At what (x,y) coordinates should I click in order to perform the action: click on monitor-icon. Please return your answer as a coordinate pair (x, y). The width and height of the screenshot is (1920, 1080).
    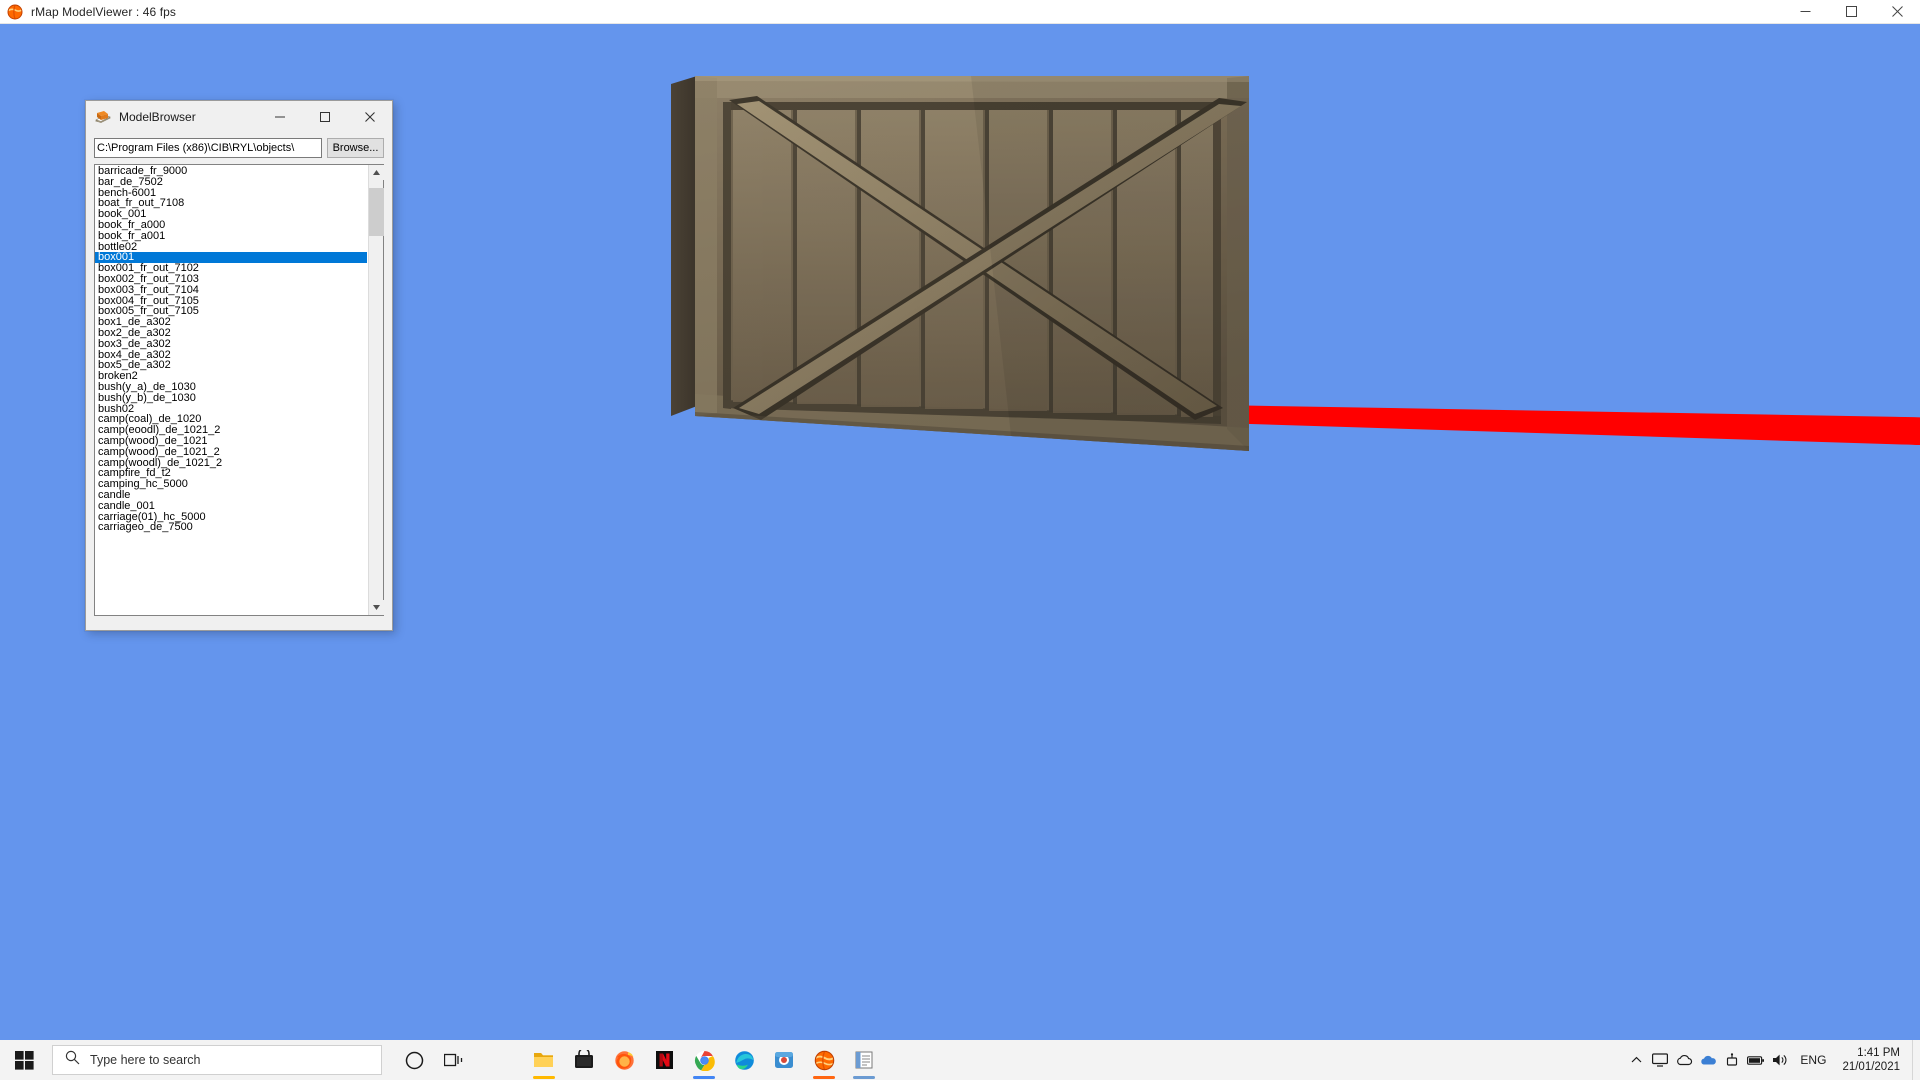
    Looking at the image, I should click on (1660, 1060).